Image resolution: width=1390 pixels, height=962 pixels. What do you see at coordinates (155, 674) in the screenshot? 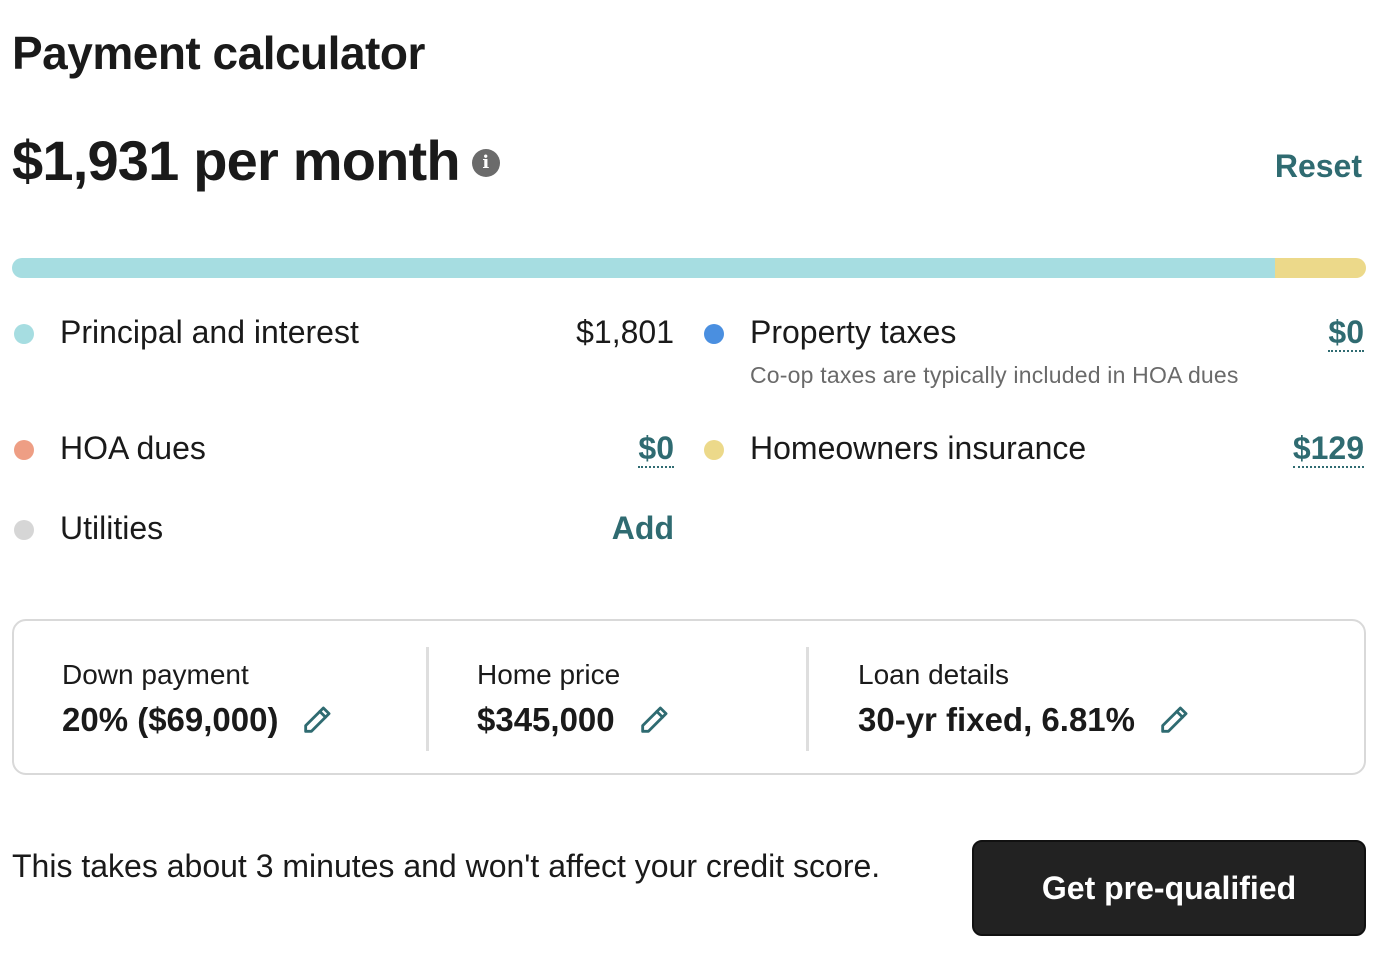
I see `down-payment-label: Down payment` at bounding box center [155, 674].